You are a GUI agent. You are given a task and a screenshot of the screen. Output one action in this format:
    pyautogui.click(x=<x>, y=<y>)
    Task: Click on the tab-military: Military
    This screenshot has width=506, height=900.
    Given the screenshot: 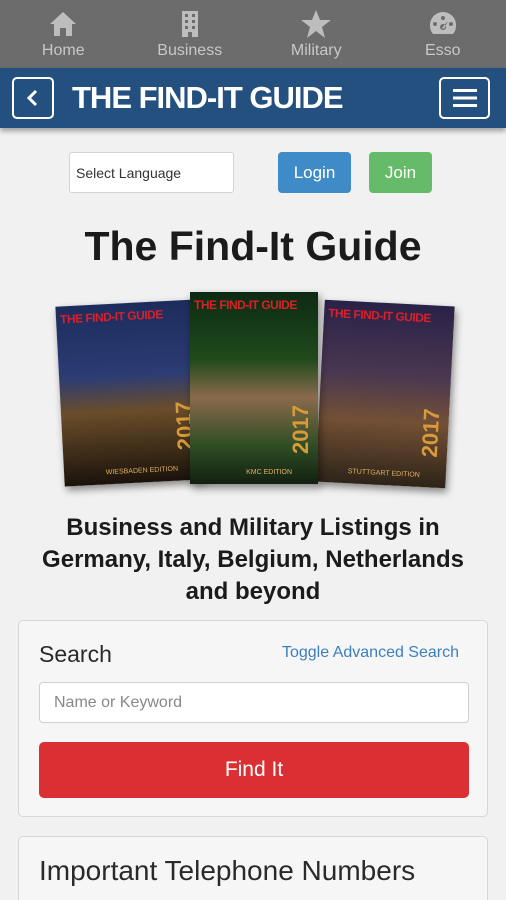 What is the action you would take?
    pyautogui.click(x=316, y=34)
    